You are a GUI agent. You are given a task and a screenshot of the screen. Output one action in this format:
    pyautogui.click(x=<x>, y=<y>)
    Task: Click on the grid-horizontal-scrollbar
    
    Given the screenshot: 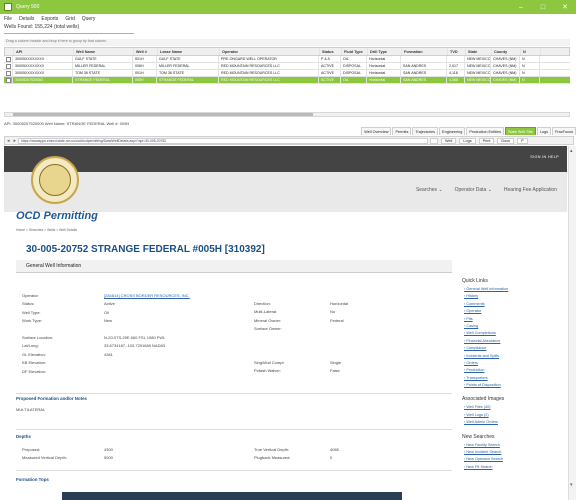 What is the action you would take?
    pyautogui.click(x=287, y=114)
    